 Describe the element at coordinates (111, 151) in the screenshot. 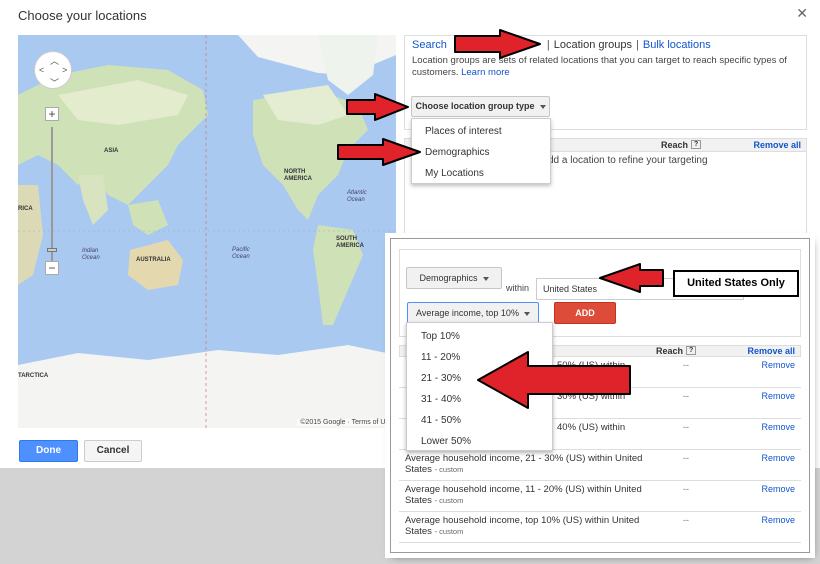

I see `map-label-asia: ASIA` at that location.